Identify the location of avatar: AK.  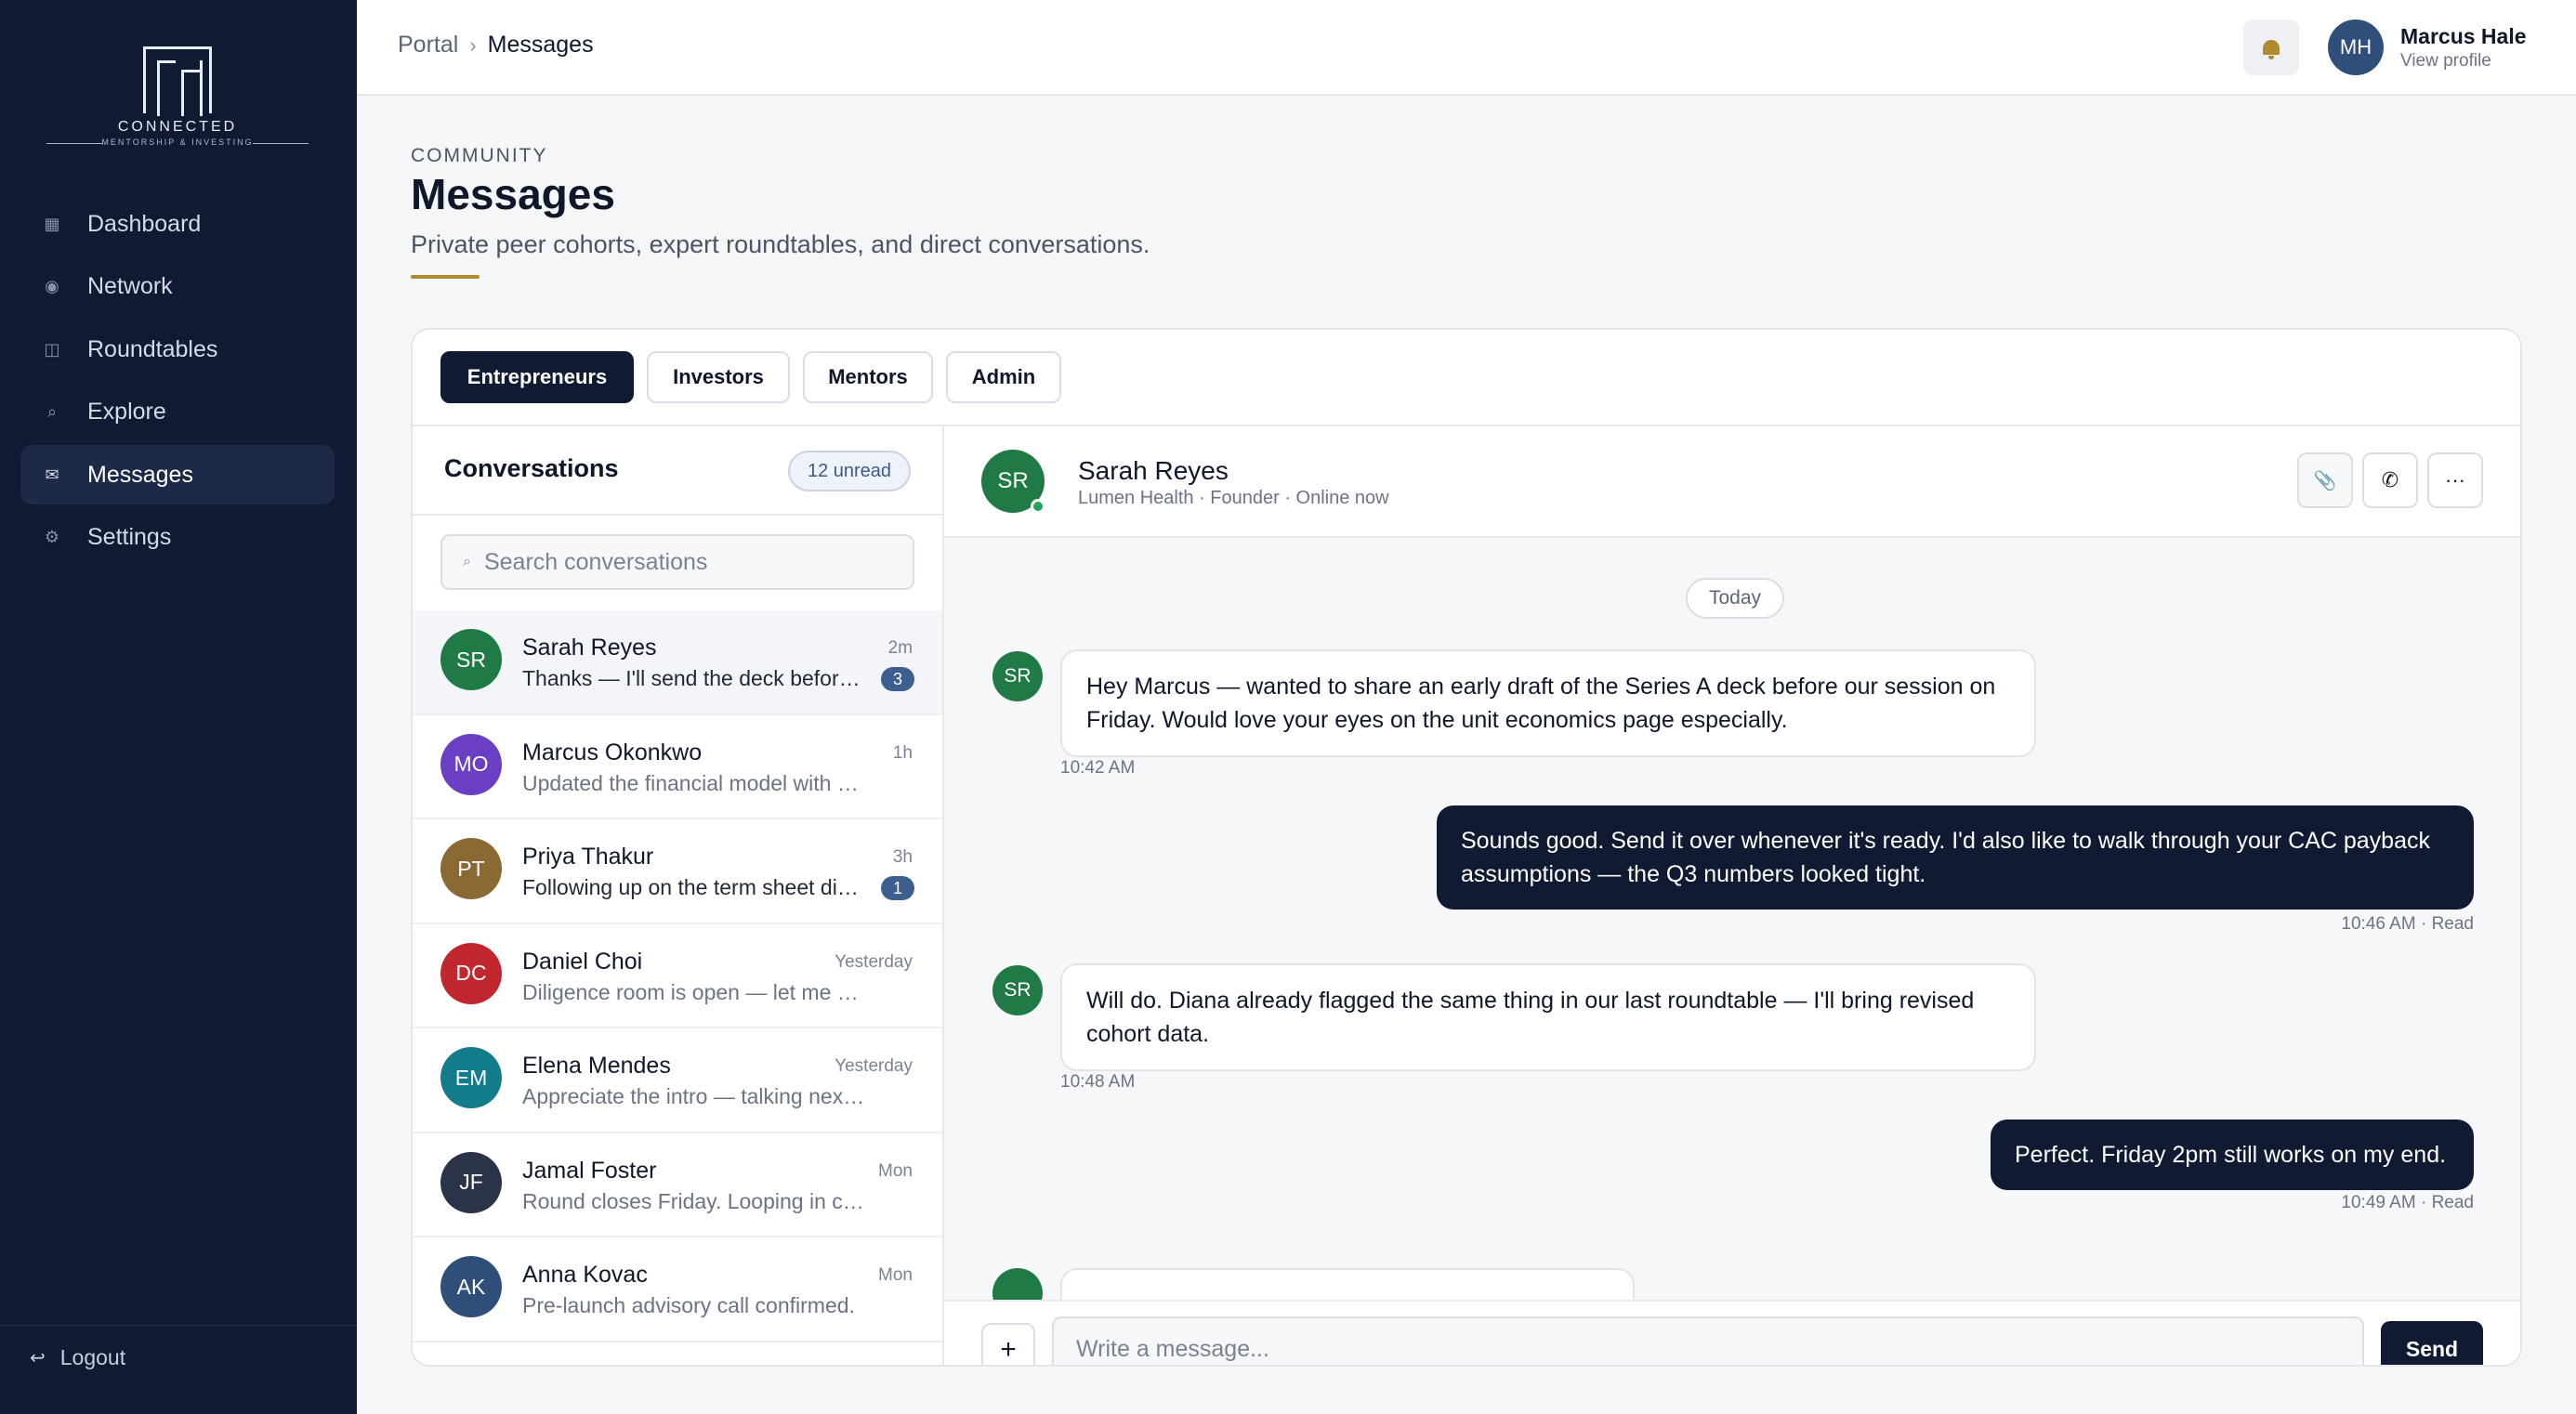
(471, 1286).